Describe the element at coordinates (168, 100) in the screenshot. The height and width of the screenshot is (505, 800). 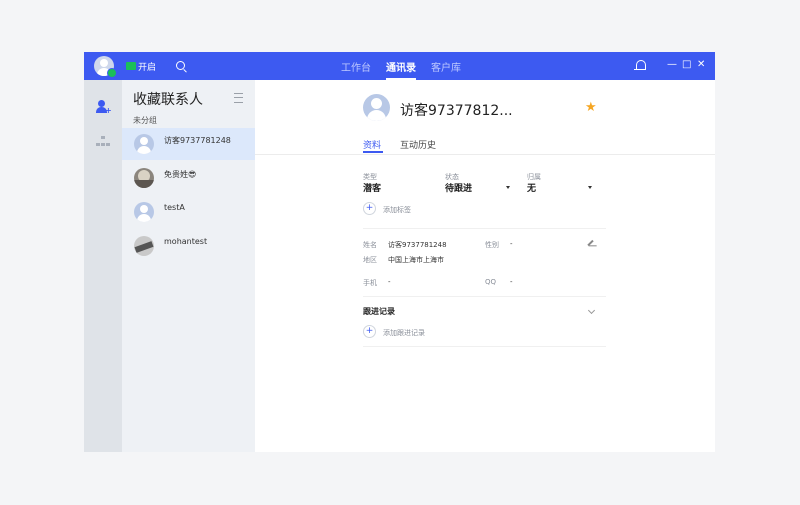
I see `panel-title: 收藏联系人` at that location.